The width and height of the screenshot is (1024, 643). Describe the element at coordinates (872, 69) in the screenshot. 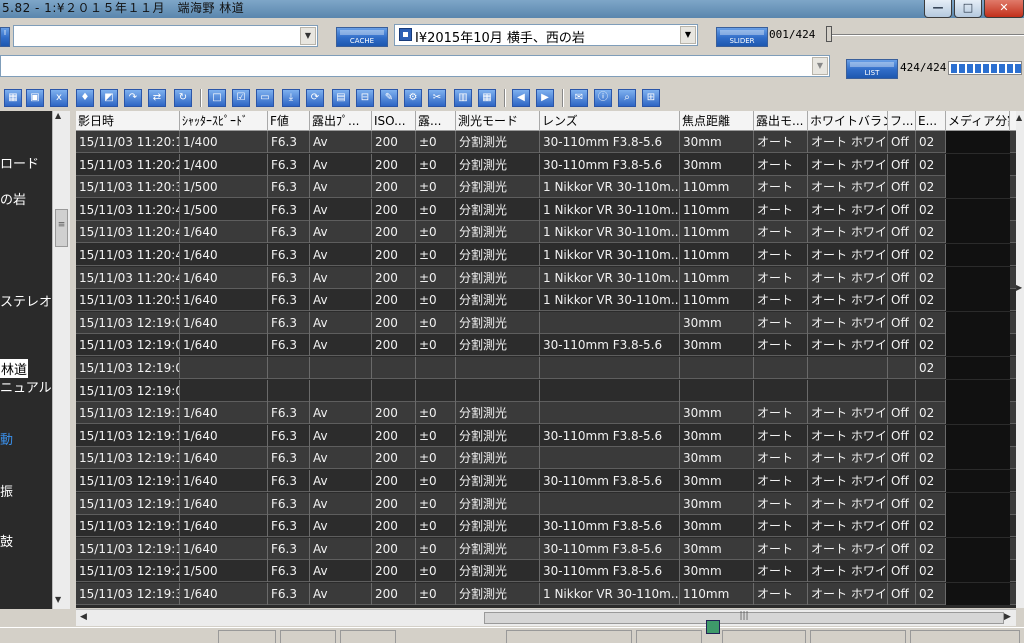

I see `list-button: LIST` at that location.